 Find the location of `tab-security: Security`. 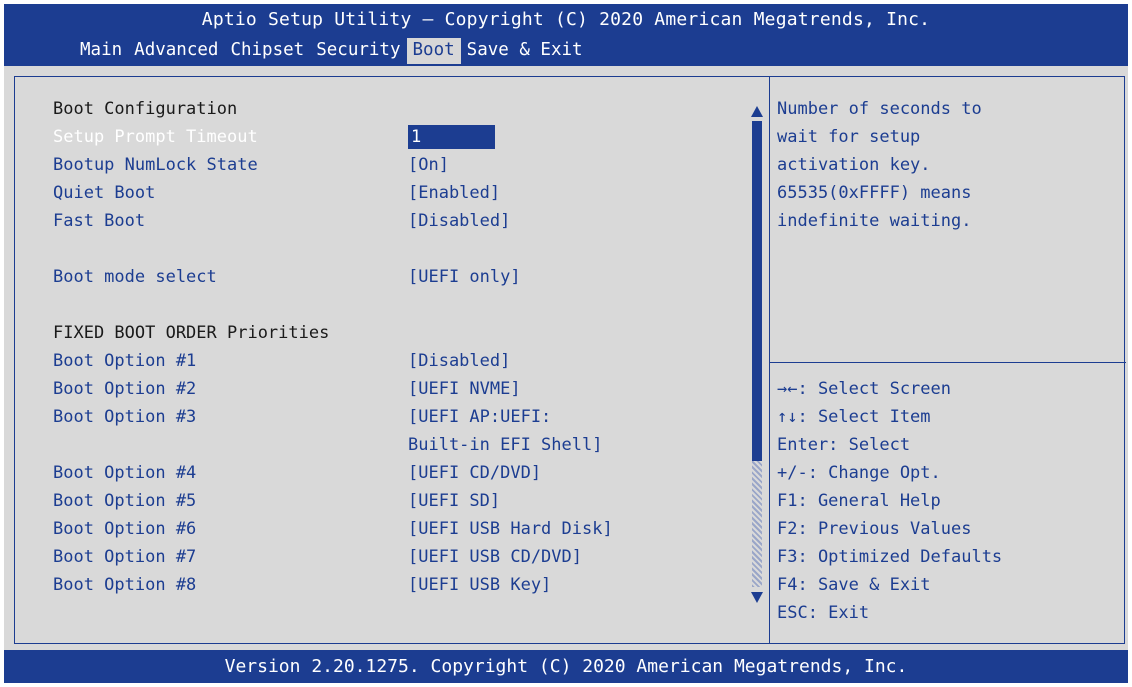

tab-security: Security is located at coordinates (358, 51).